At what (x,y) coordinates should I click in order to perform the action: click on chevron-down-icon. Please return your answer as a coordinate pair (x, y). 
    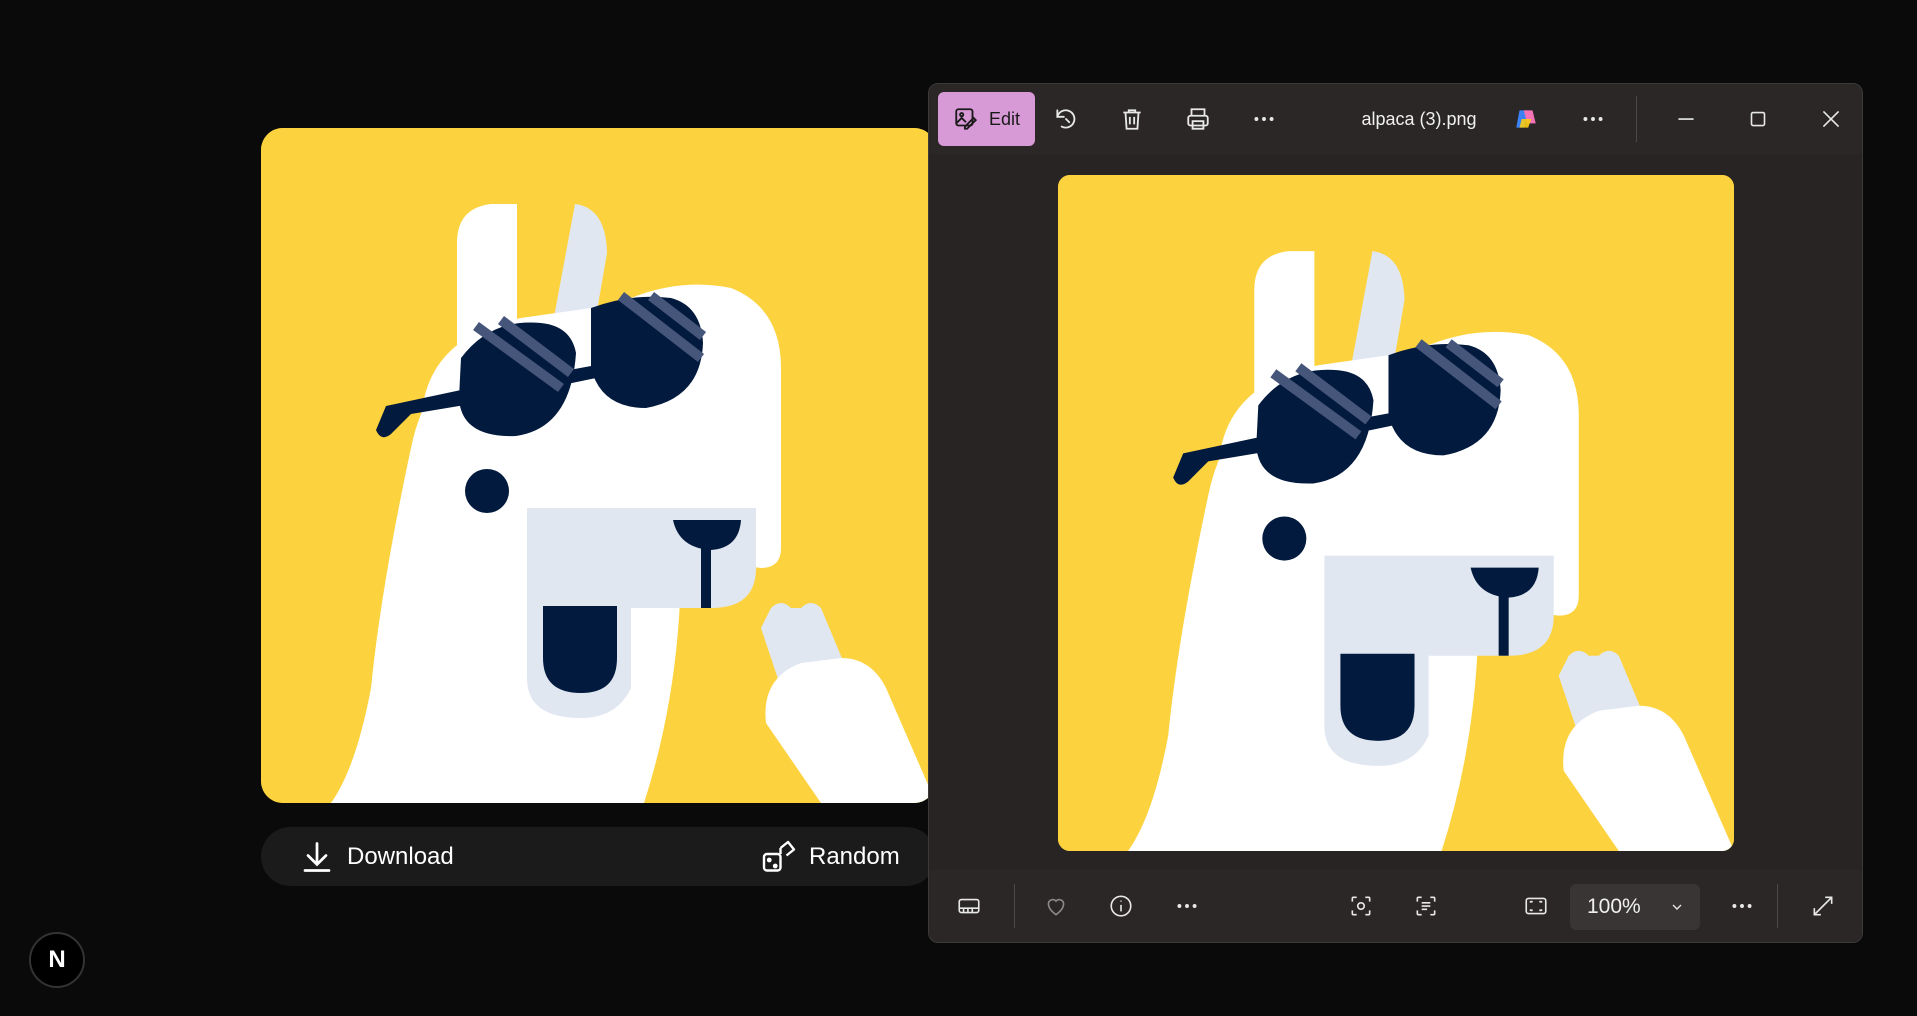
    Looking at the image, I should click on (1677, 907).